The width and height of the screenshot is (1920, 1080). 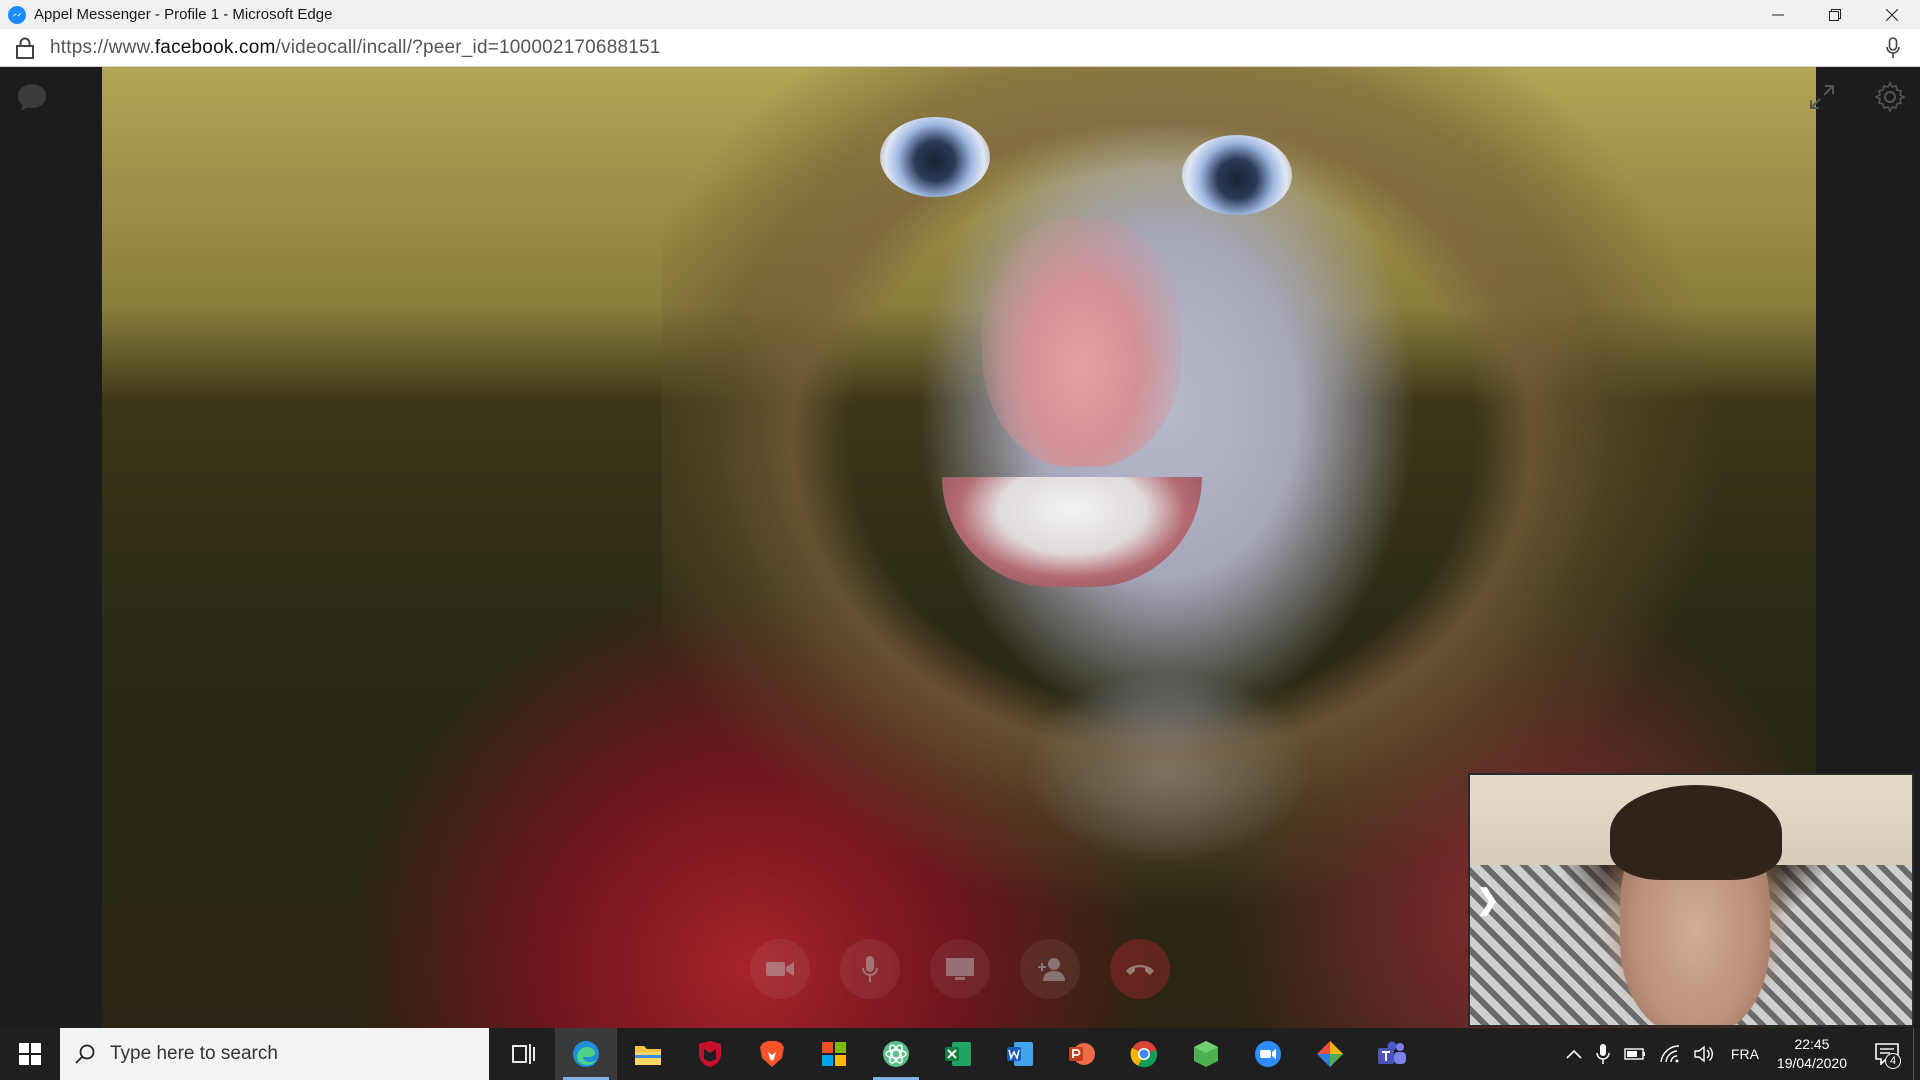 I want to click on close-icon, so click(x=1891, y=14).